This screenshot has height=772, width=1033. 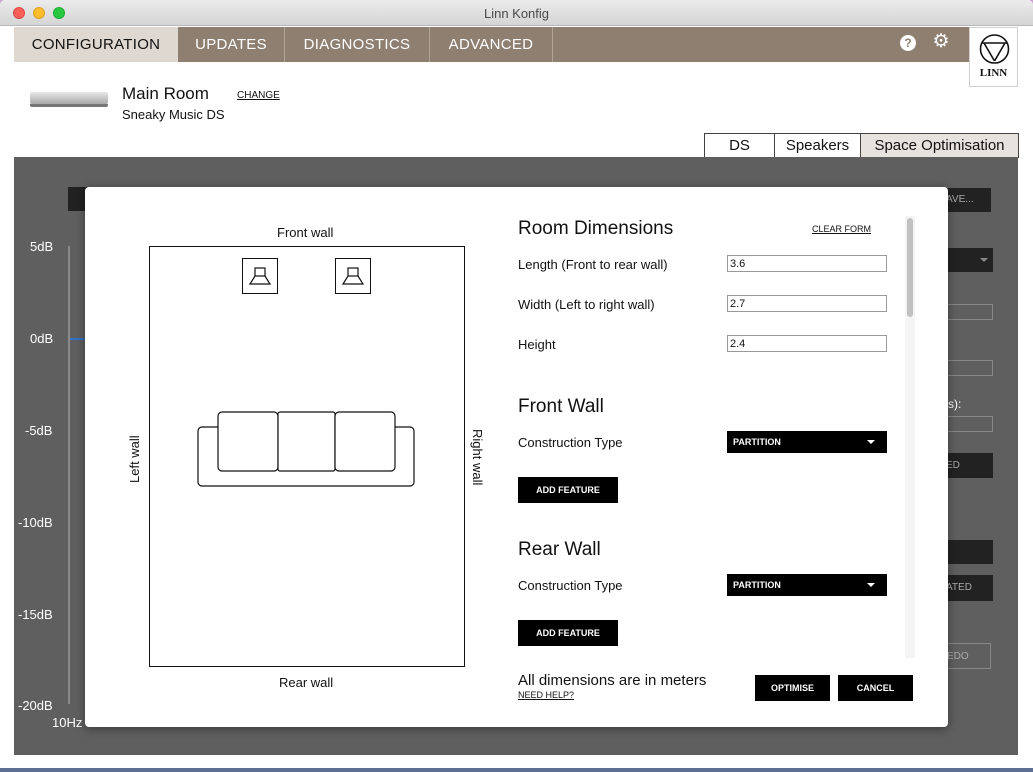 What do you see at coordinates (69, 99) in the screenshot?
I see `device-image` at bounding box center [69, 99].